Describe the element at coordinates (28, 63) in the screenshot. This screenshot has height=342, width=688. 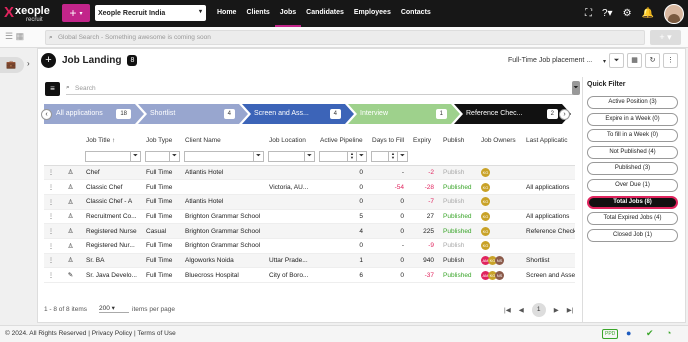
I see `expand-sidebar-icon: ›` at that location.